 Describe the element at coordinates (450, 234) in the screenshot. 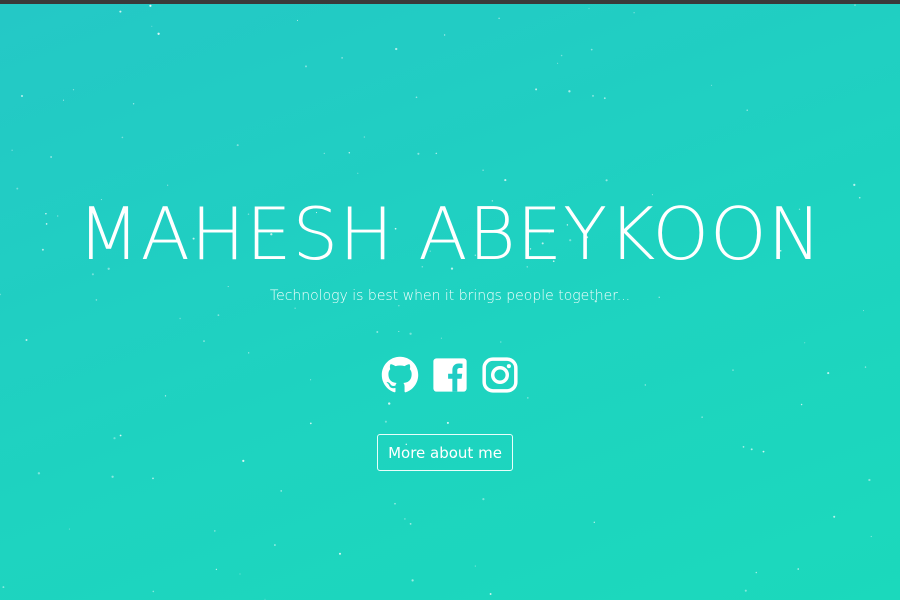

I see `hero-name: MAHESH ABEYKOON` at that location.